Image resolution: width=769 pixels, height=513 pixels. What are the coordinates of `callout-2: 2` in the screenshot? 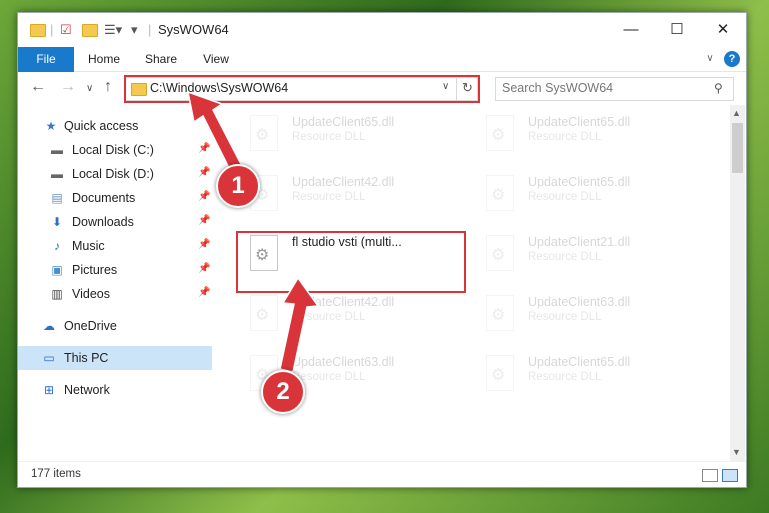 It's located at (283, 392).